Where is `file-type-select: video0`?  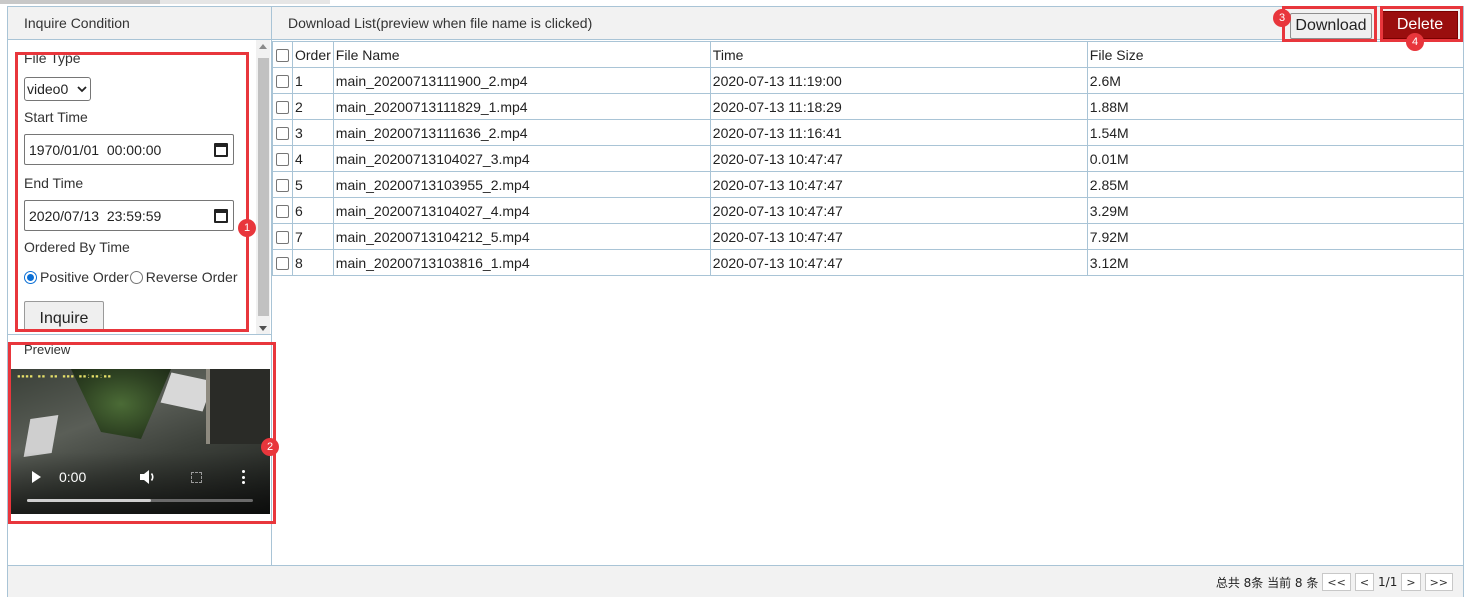 file-type-select: video0 is located at coordinates (57, 89).